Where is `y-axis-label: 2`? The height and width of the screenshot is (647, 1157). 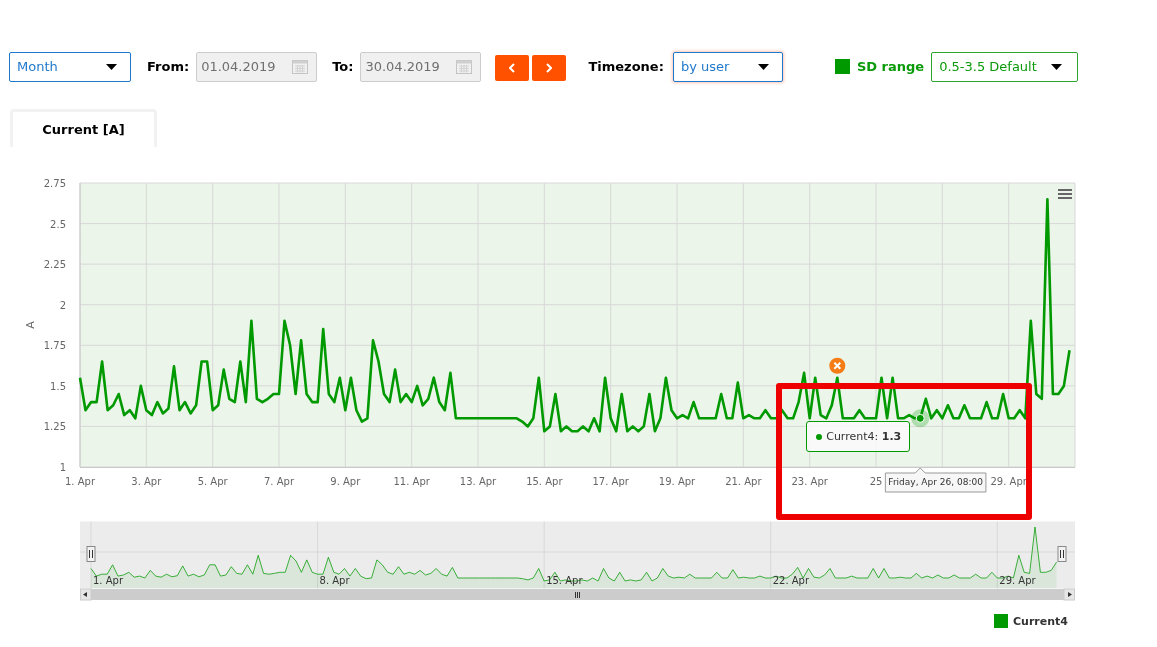 y-axis-label: 2 is located at coordinates (62, 305).